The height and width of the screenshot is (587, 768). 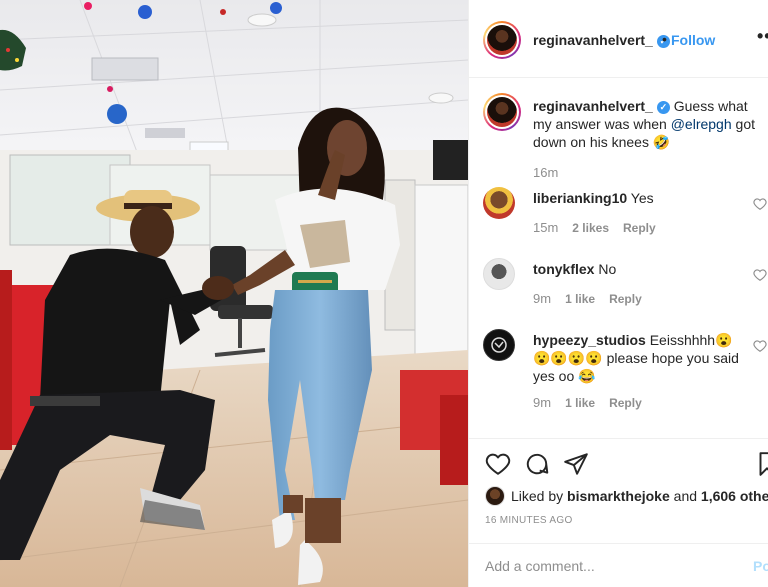 What do you see at coordinates (576, 464) in the screenshot?
I see `share-icon` at bounding box center [576, 464].